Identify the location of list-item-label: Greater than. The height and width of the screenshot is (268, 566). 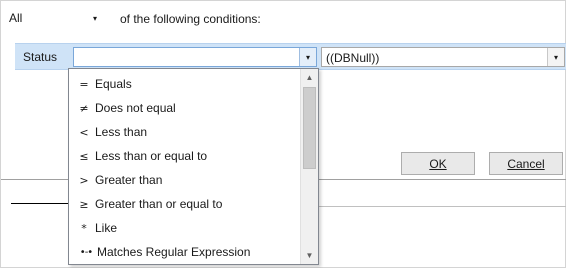
(129, 180).